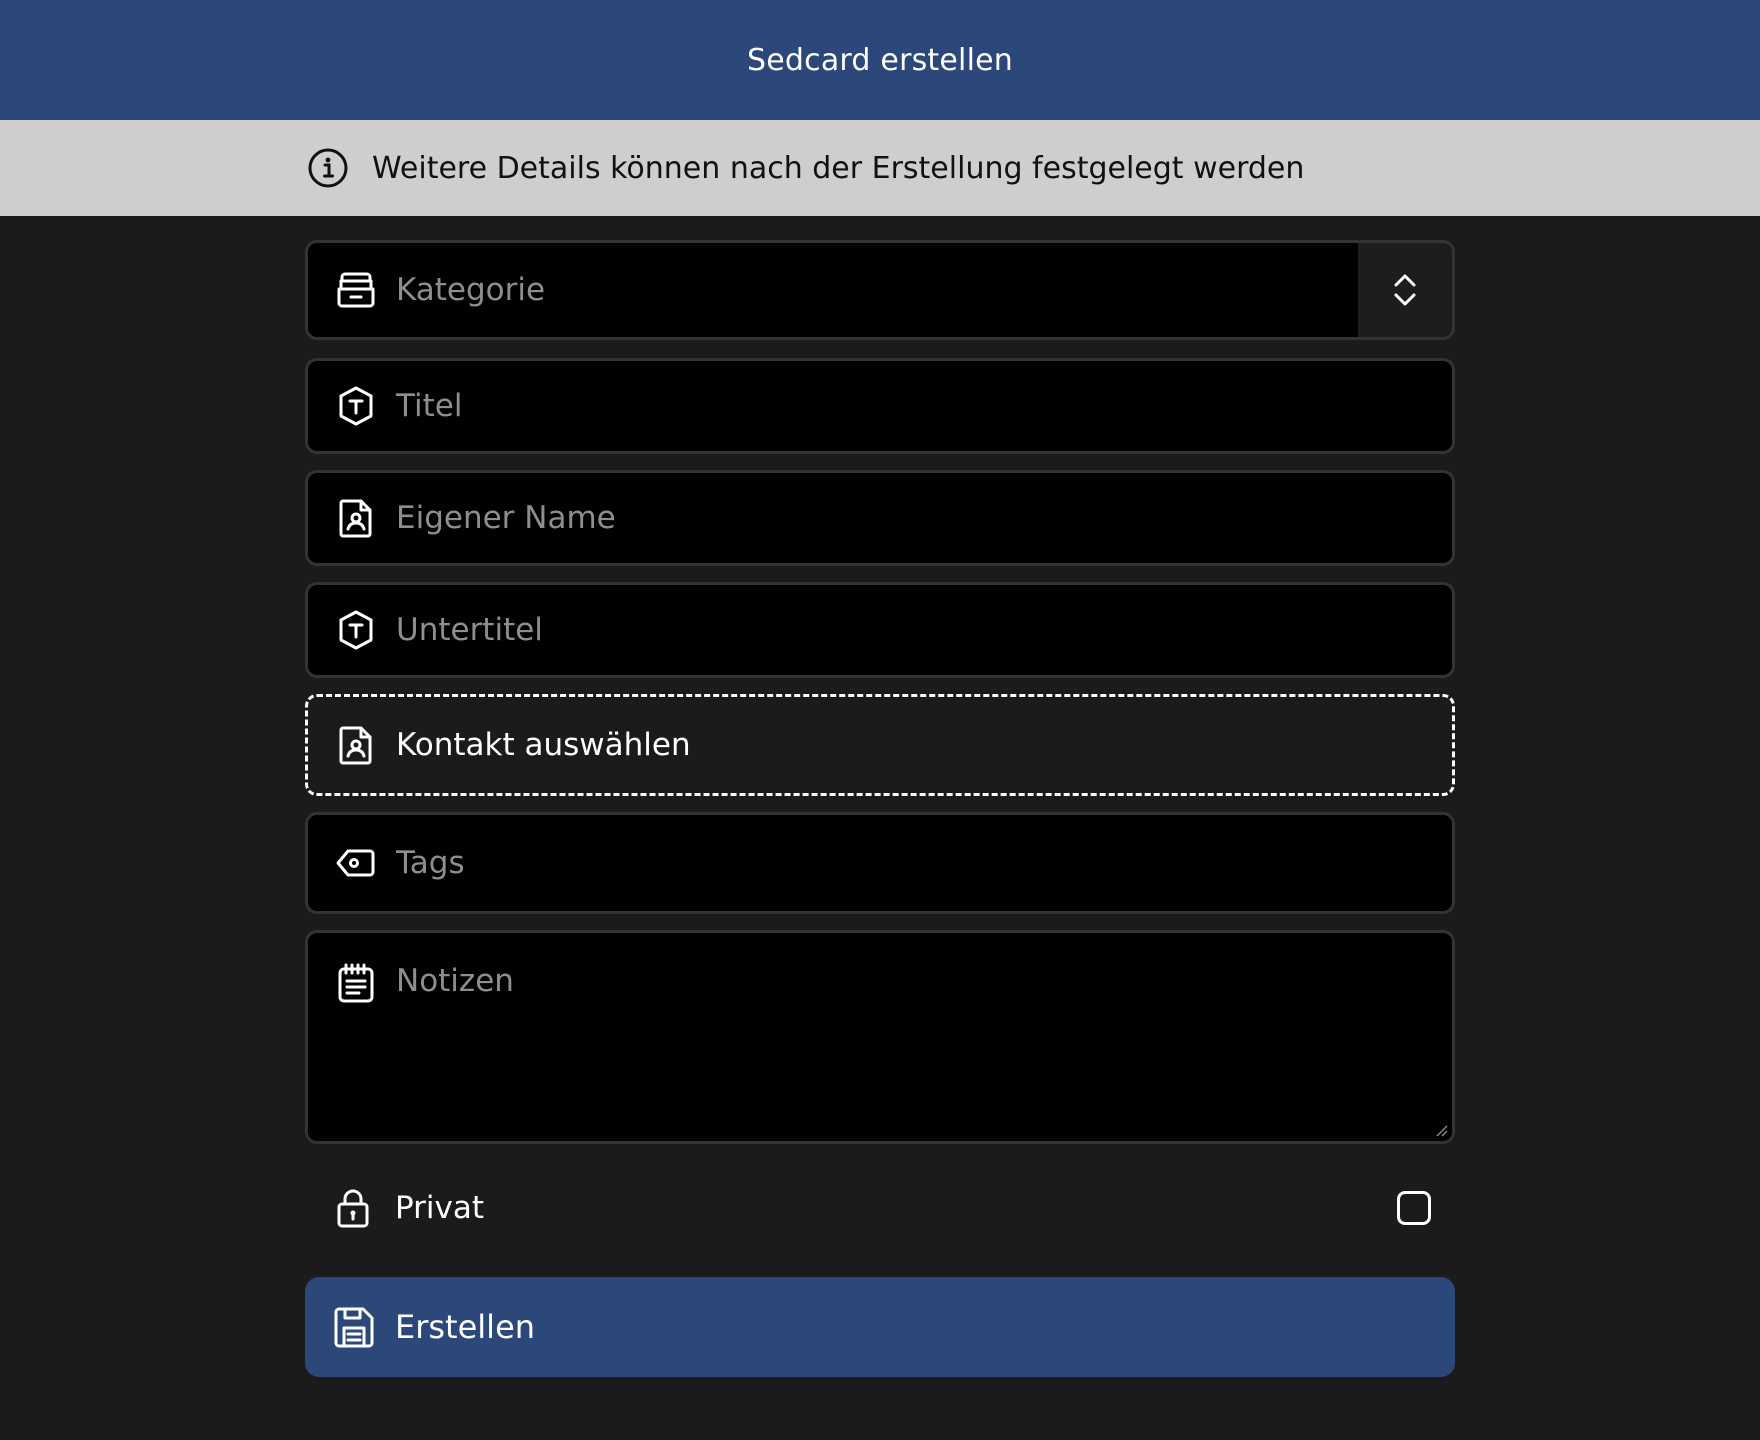 The height and width of the screenshot is (1440, 1760). Describe the element at coordinates (471, 290) in the screenshot. I see `category-placeholder: Kategorie` at that location.